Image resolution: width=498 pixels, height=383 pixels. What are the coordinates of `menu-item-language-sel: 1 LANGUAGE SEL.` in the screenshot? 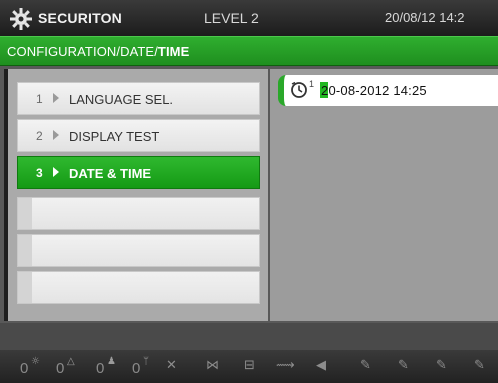 It's located at (138, 98).